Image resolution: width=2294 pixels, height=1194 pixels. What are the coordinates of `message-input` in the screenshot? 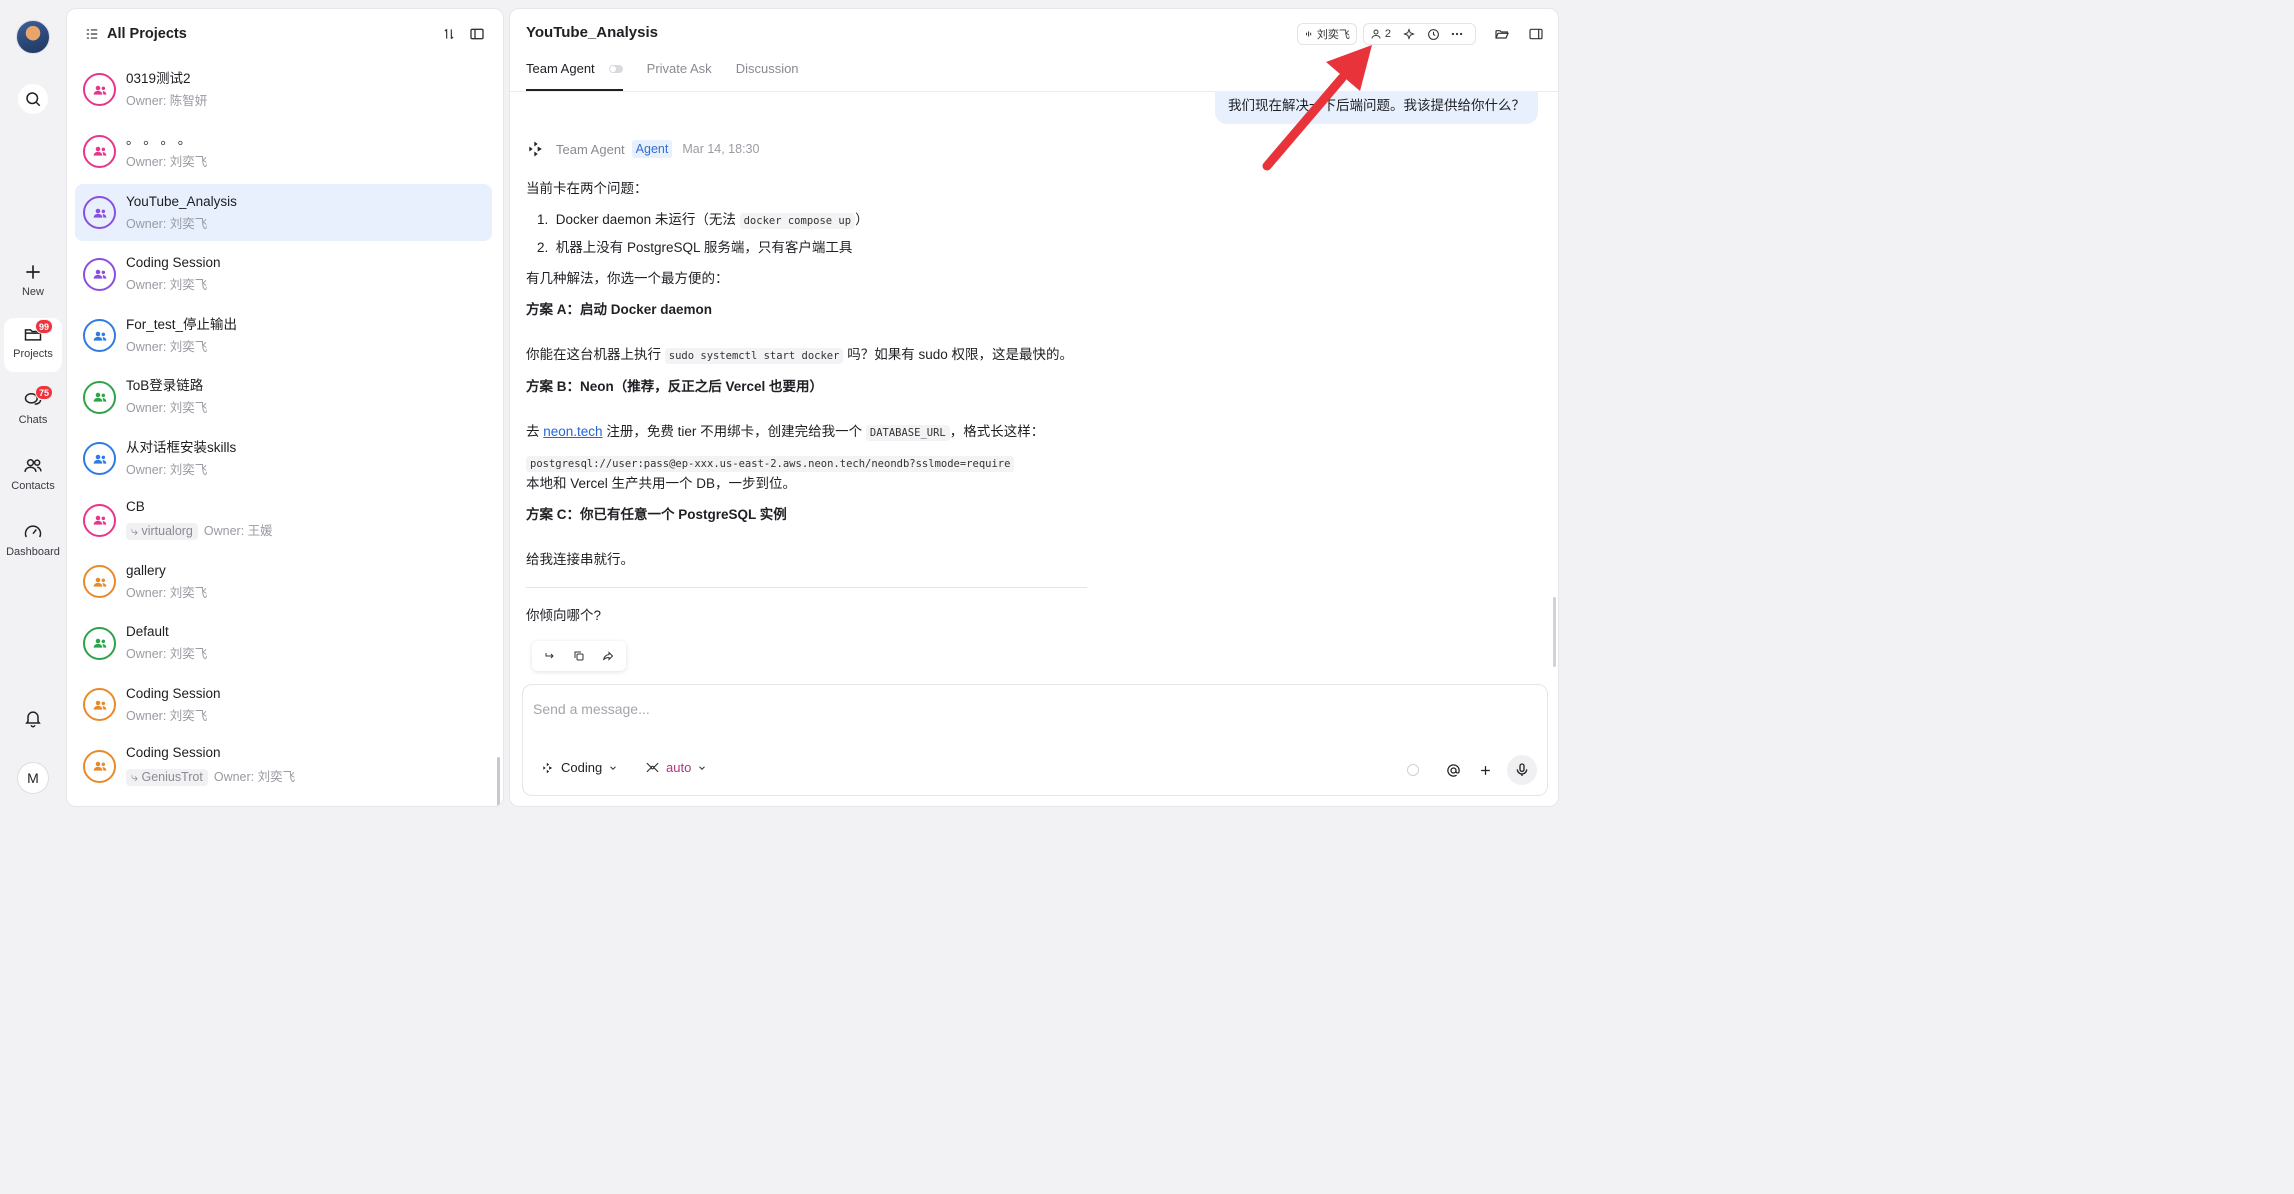 It's located at (943, 709).